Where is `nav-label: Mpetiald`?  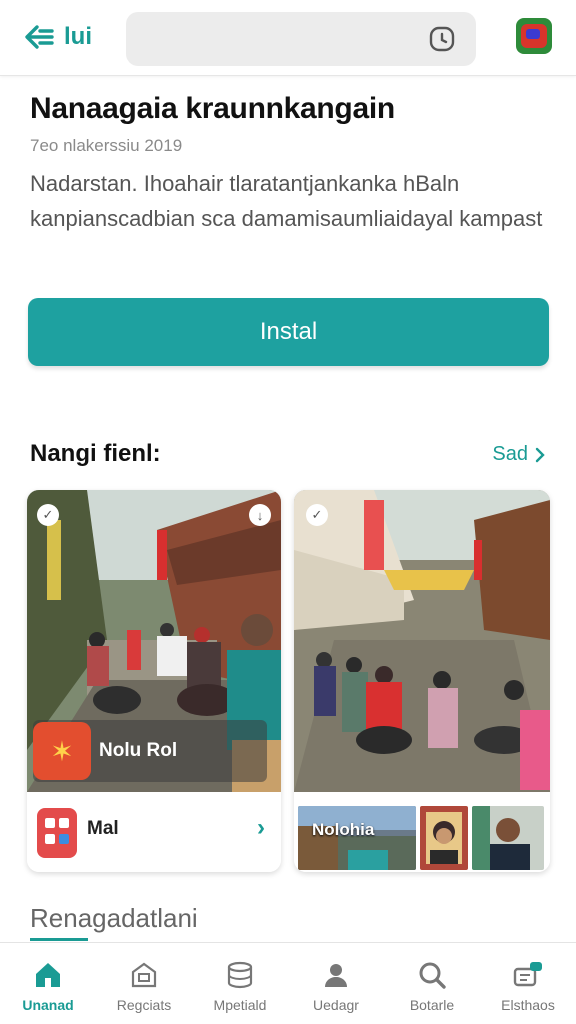 nav-label: Mpetiald is located at coordinates (240, 1005).